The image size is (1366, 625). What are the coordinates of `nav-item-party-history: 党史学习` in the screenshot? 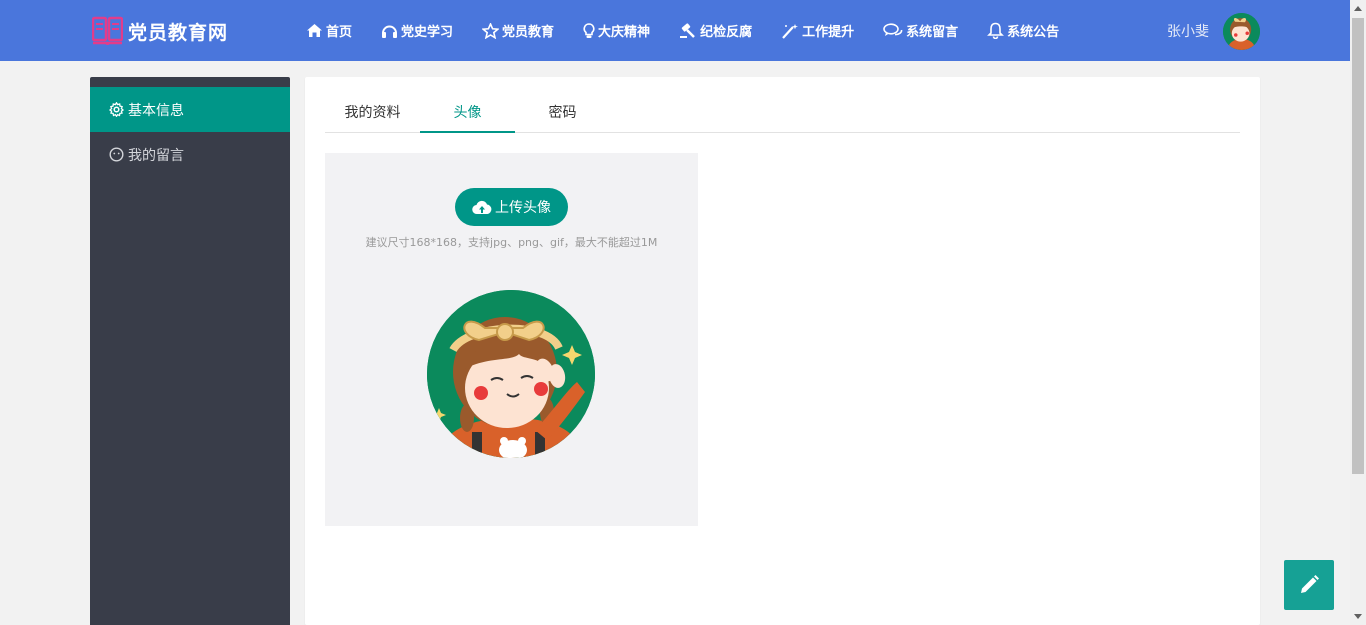 It's located at (417, 30).